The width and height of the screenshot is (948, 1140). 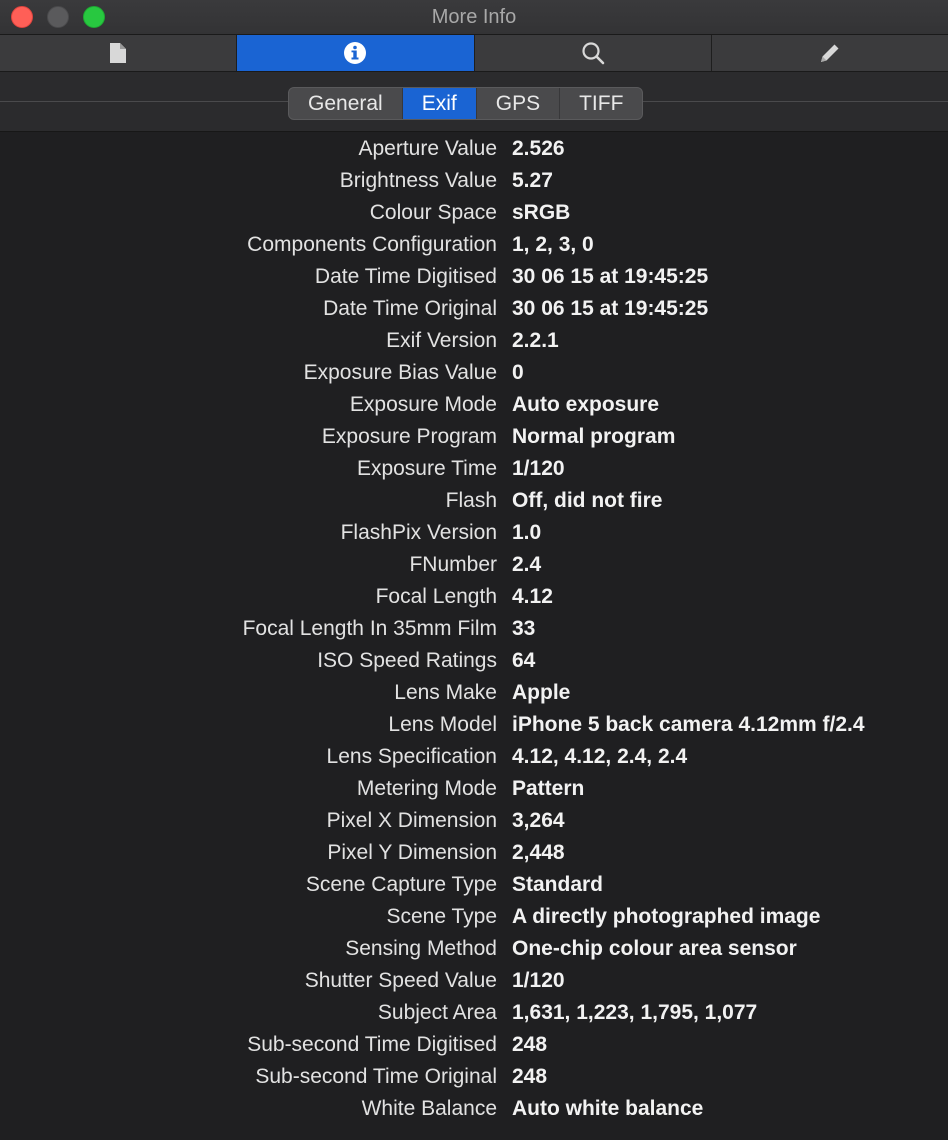 What do you see at coordinates (666, 917) in the screenshot?
I see `exif-value: A directly photographed image` at bounding box center [666, 917].